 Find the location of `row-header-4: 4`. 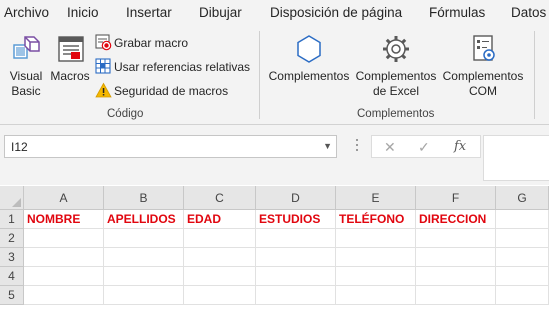

row-header-4: 4 is located at coordinates (12, 276).